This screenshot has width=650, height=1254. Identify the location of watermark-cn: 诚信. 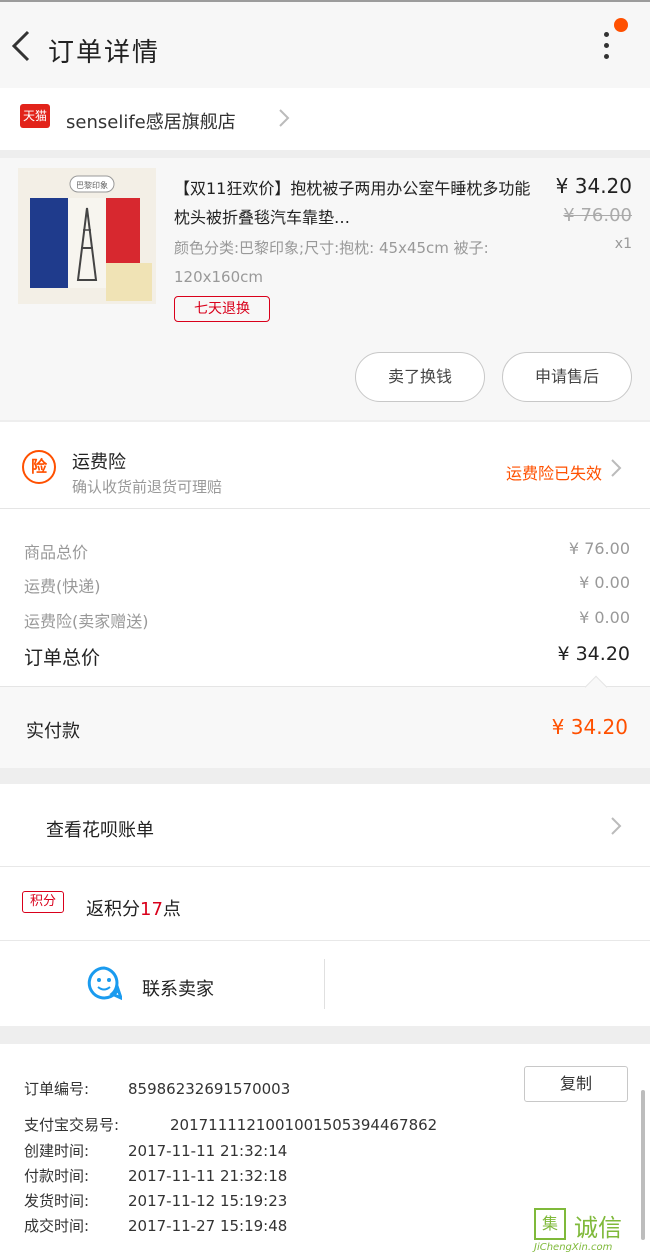
(598, 1228).